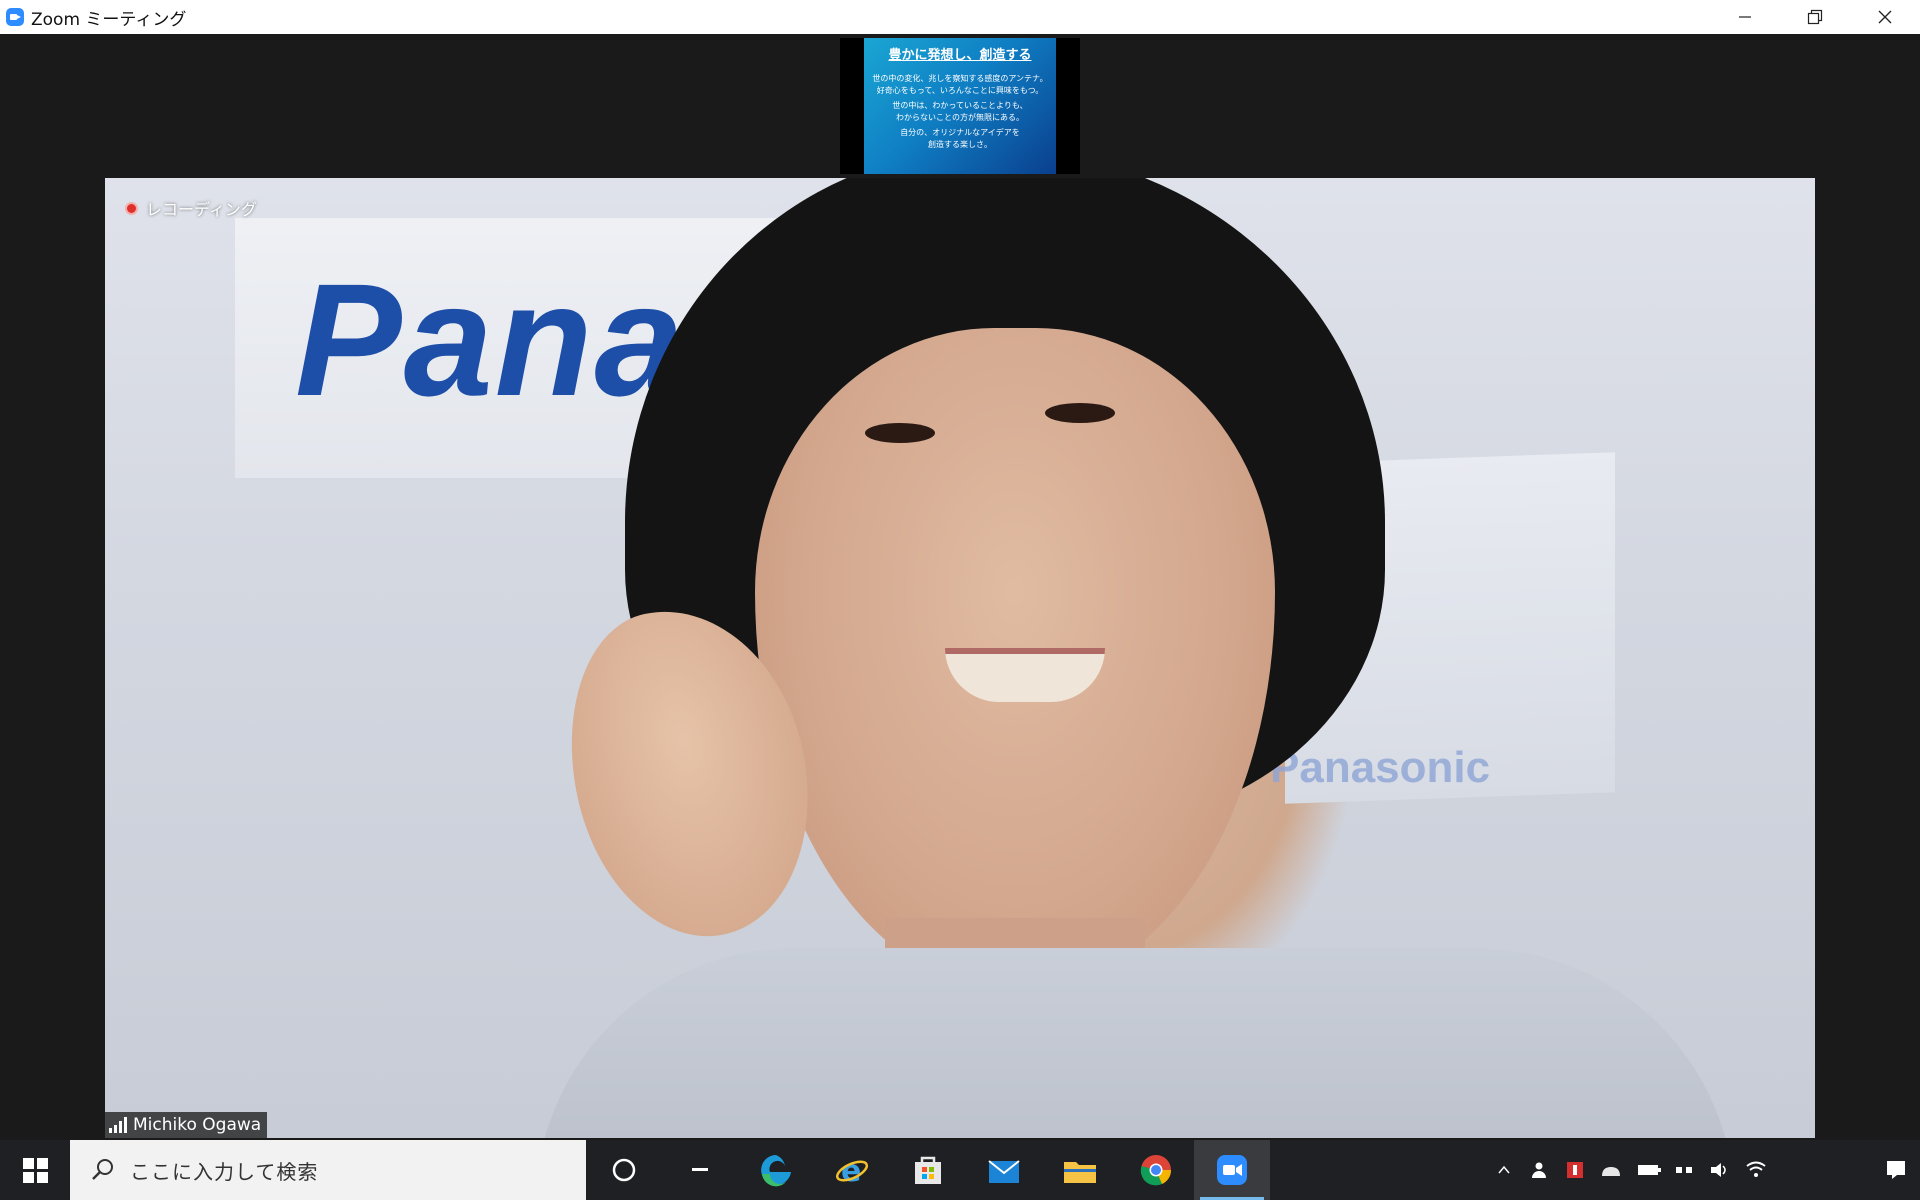  I want to click on svg-text: e, so click(851, 1171).